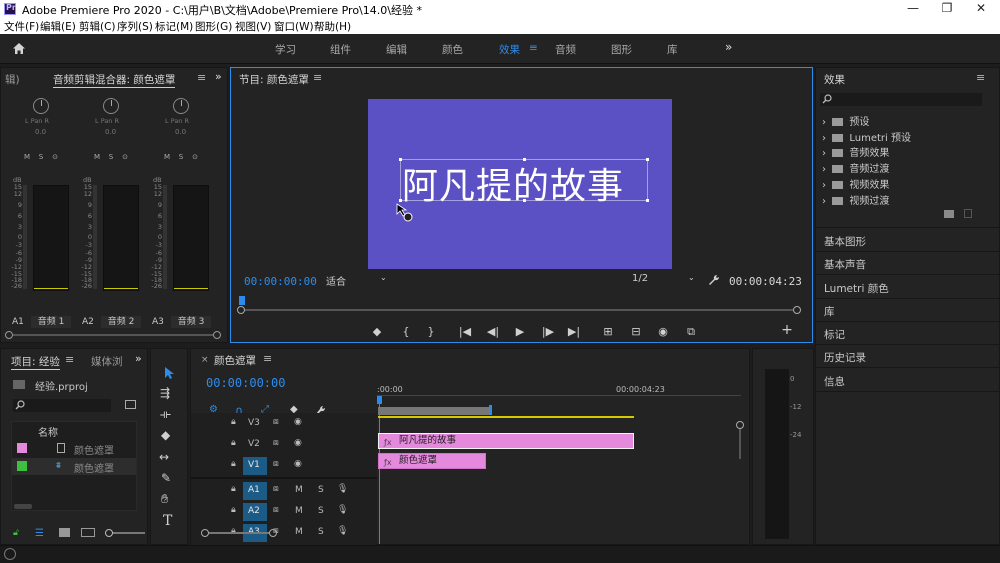 This screenshot has width=1000, height=563. I want to click on comparison-view-button: ⧉, so click(691, 332).